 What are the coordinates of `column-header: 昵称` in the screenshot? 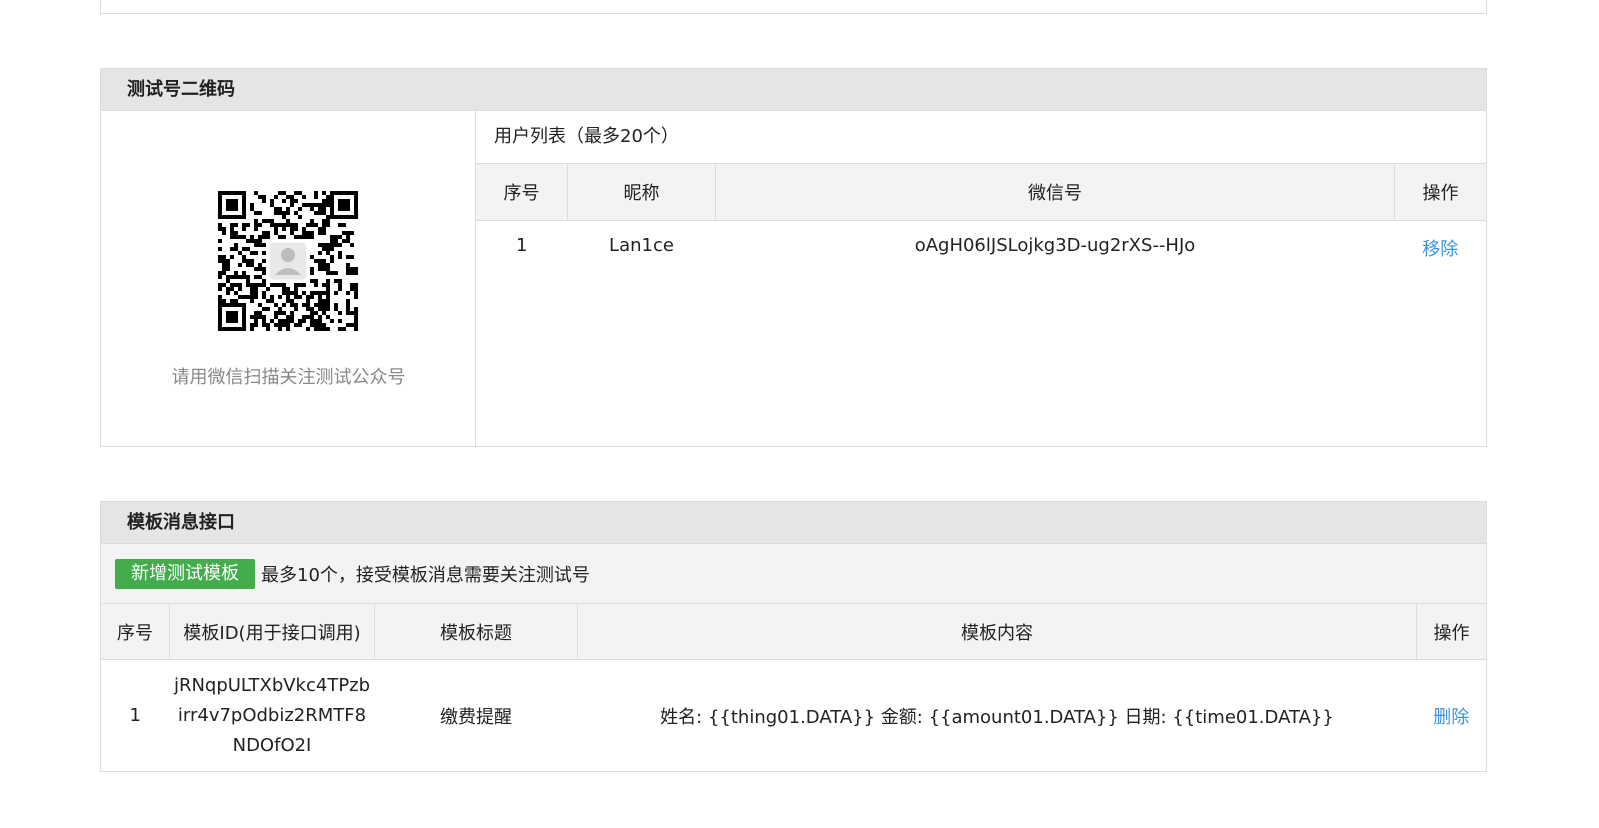 It's located at (641, 192).